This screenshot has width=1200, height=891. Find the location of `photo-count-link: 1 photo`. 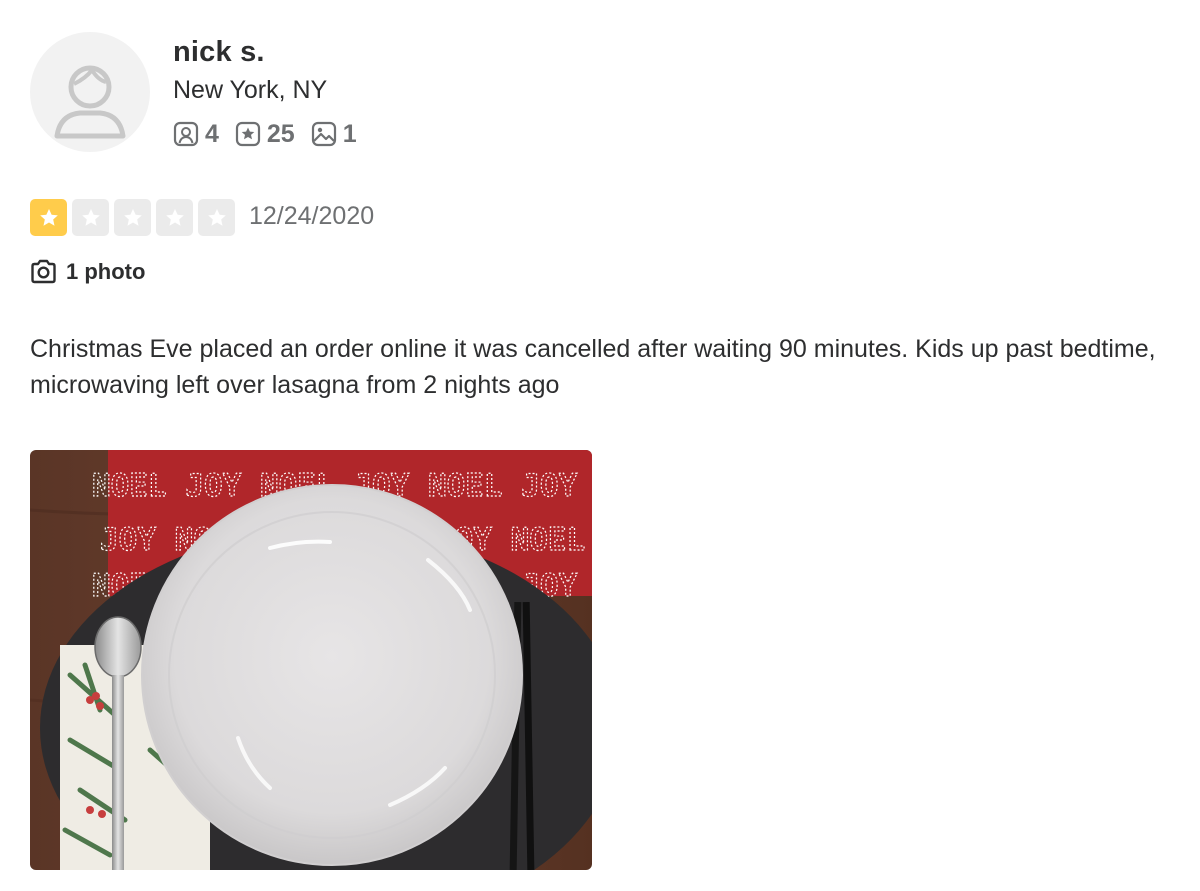

photo-count-link: 1 photo is located at coordinates (87, 271).